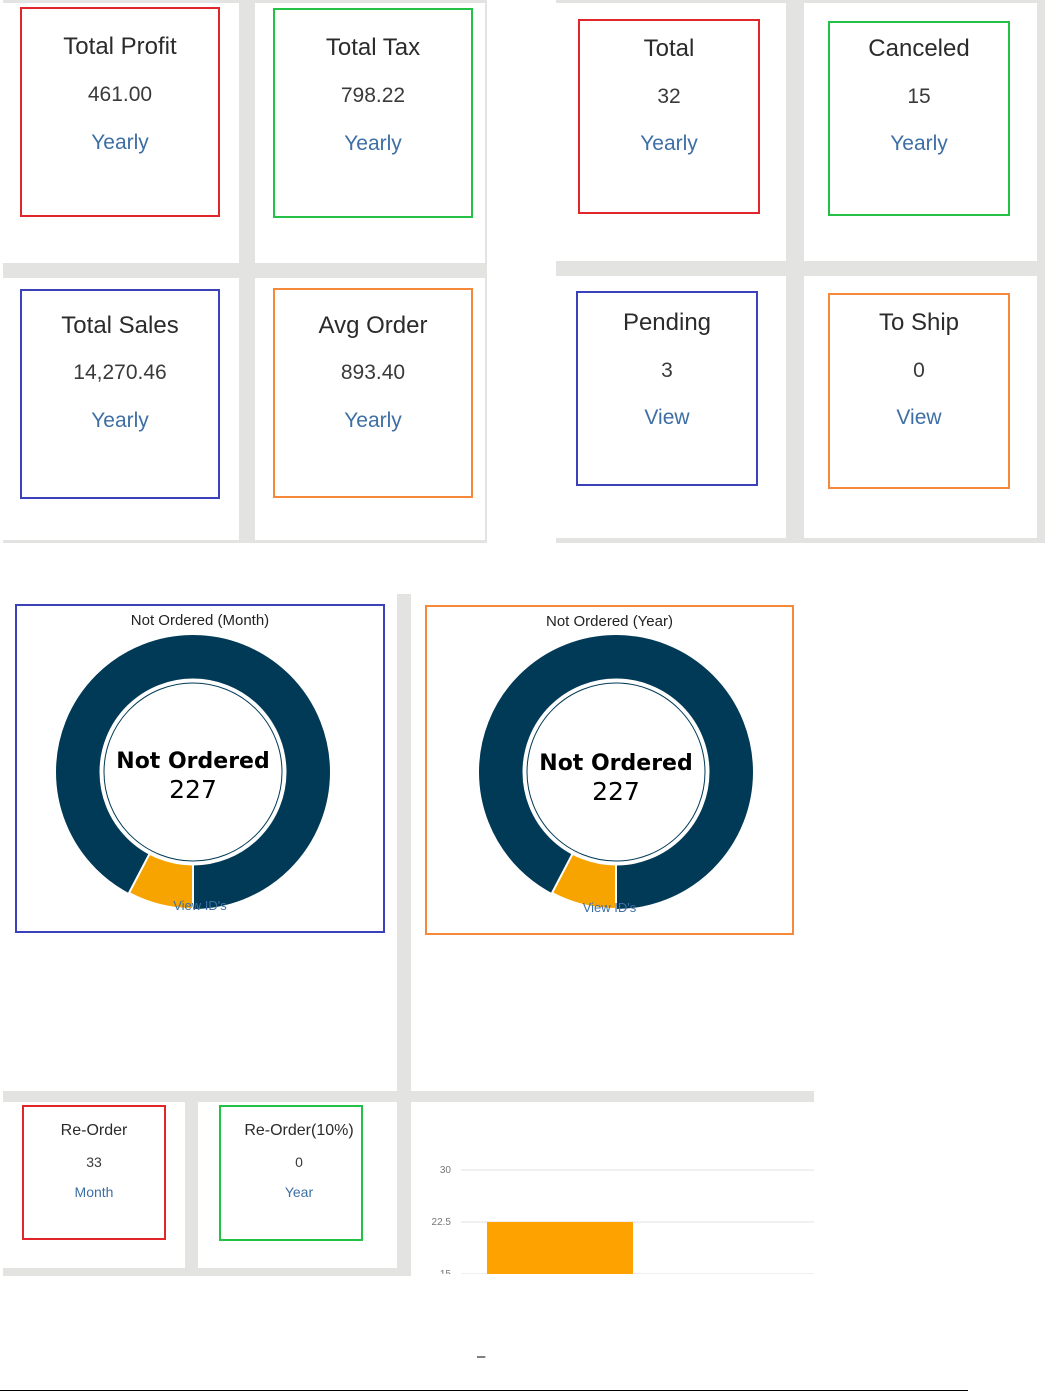  Describe the element at coordinates (484, 1390) in the screenshot. I see `footer-rule` at that location.